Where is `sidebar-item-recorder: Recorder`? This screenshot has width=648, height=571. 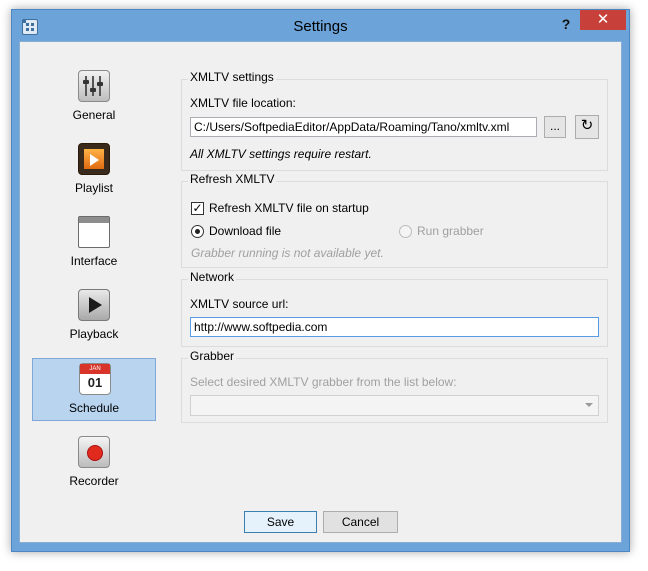
sidebar-item-recorder: Recorder is located at coordinates (94, 463).